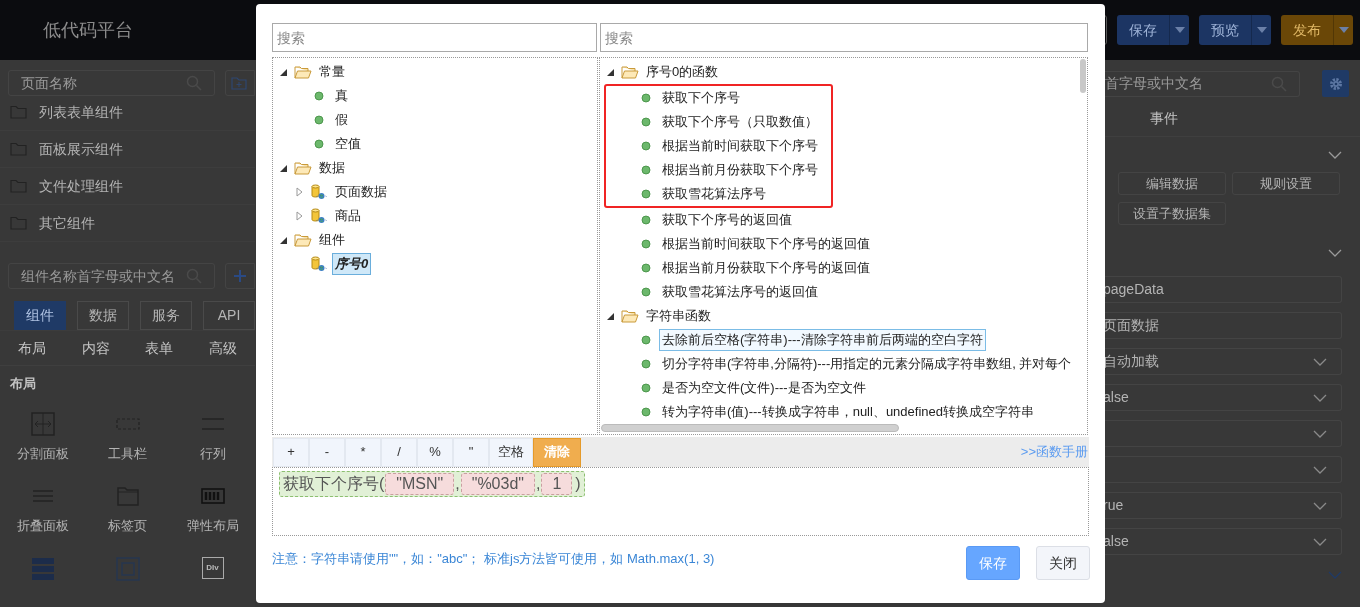  What do you see at coordinates (127, 149) in the screenshot?
I see `folder-item: 面板展示组件` at bounding box center [127, 149].